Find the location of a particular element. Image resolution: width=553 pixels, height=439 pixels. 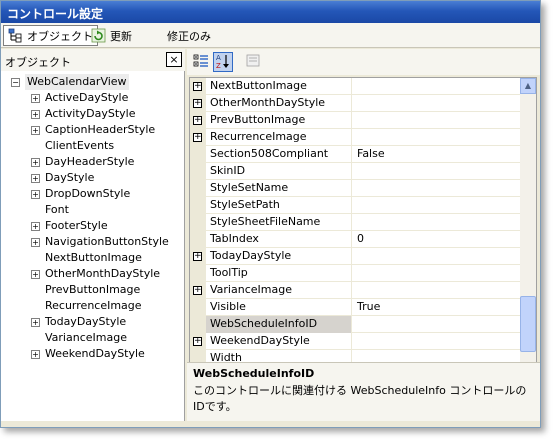

collapse-icon: − is located at coordinates (15, 82).